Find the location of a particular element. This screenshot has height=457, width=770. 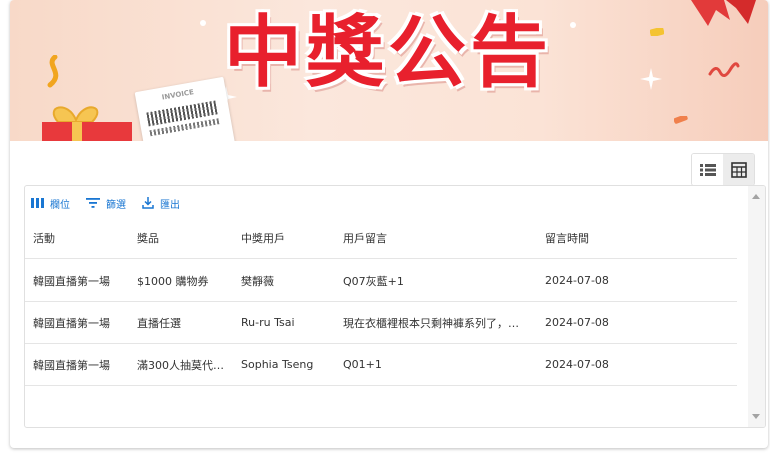

squiggle-decoration is located at coordinates (724, 69).